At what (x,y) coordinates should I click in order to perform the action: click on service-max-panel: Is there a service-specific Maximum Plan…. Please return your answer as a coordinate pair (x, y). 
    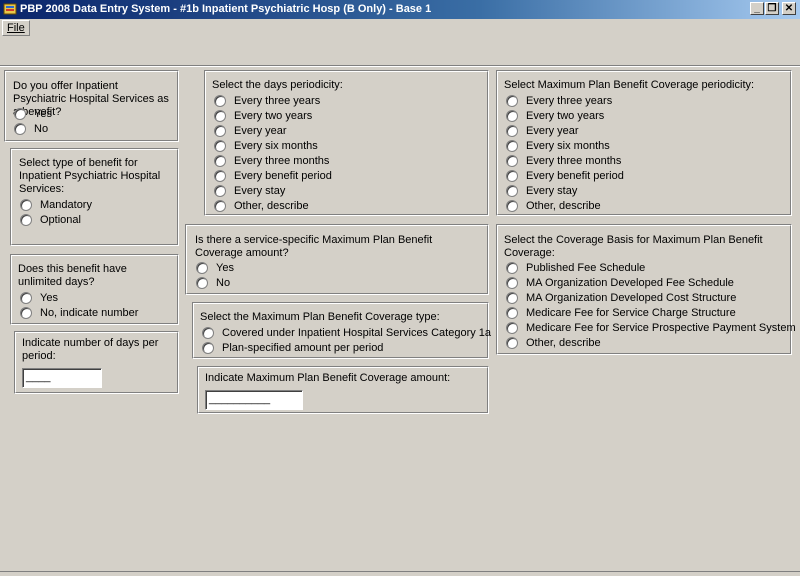
    Looking at the image, I should click on (337, 259).